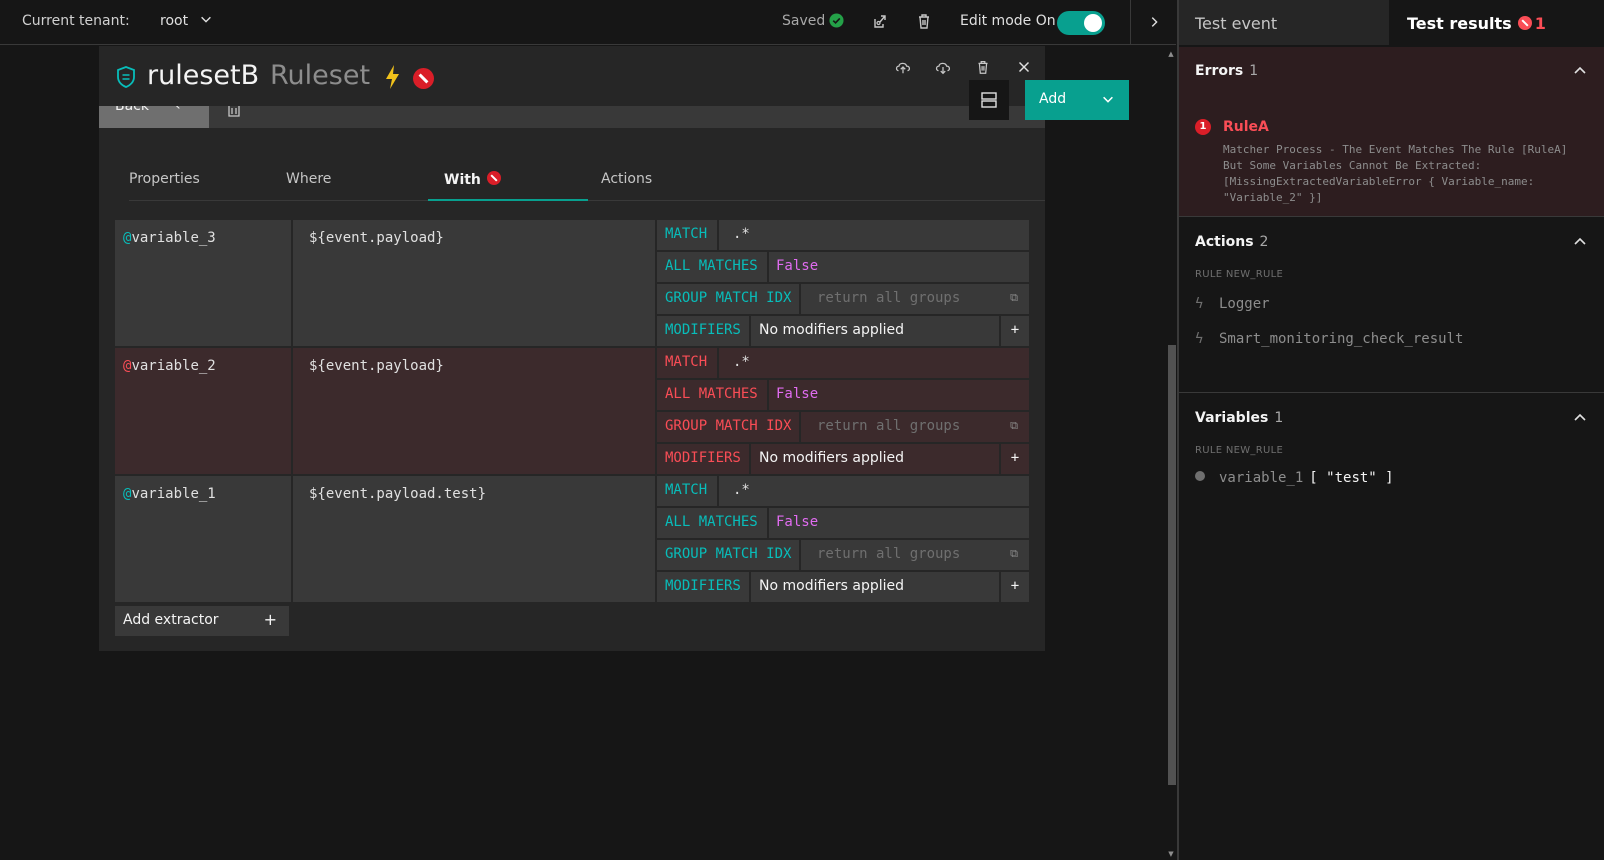  What do you see at coordinates (209, 181) in the screenshot?
I see `tab-properties: Properties` at bounding box center [209, 181].